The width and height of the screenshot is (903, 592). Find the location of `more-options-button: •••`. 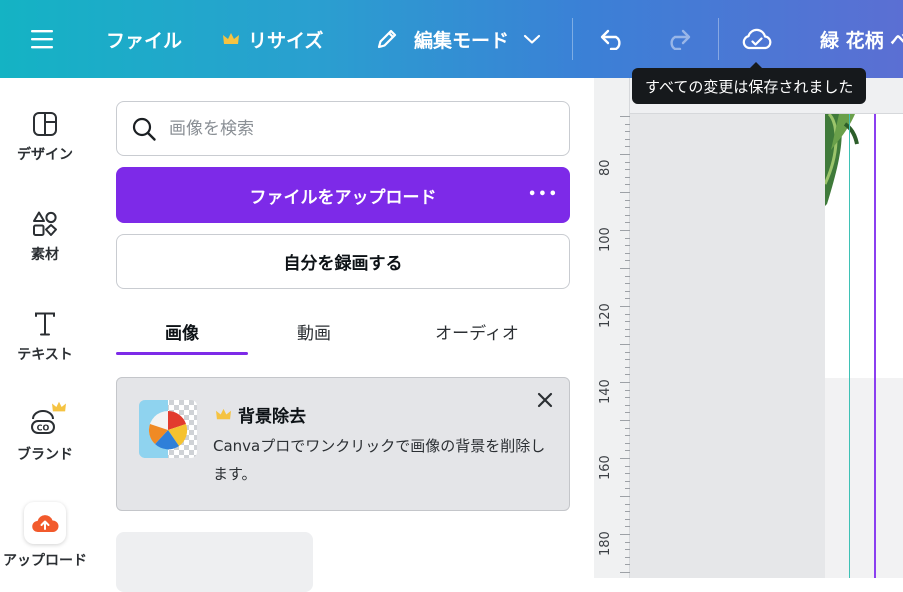

more-options-button: ••• is located at coordinates (543, 195).